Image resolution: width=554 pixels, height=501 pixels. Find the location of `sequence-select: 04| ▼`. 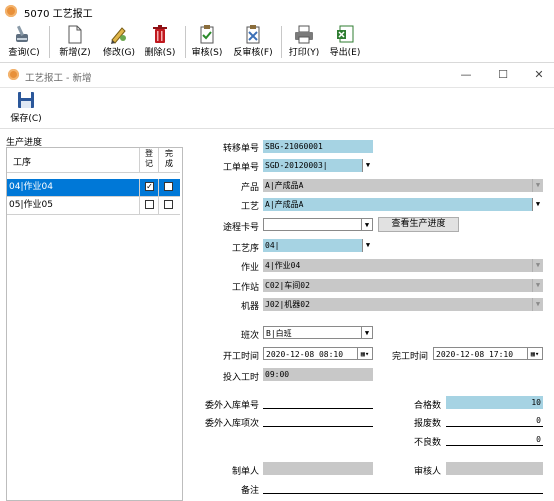

sequence-select: 04| ▼ is located at coordinates (318, 245).